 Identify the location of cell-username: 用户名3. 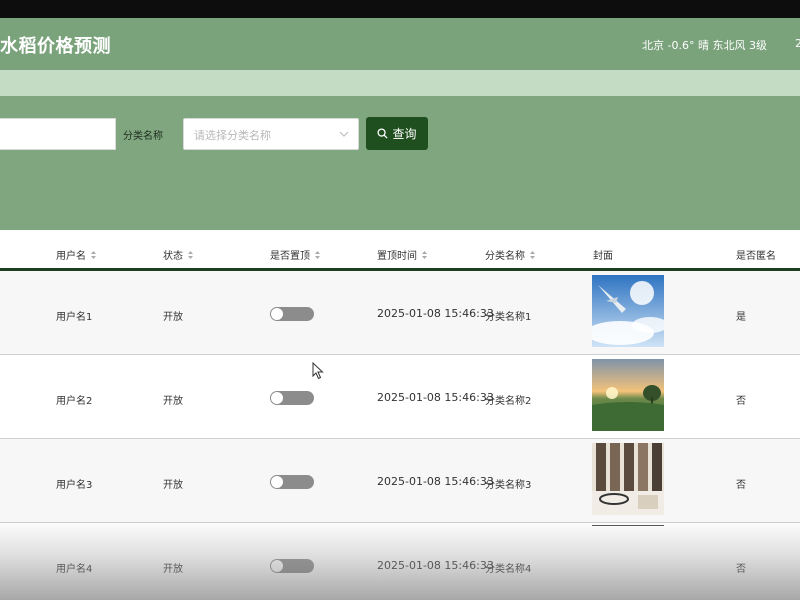
(74, 485).